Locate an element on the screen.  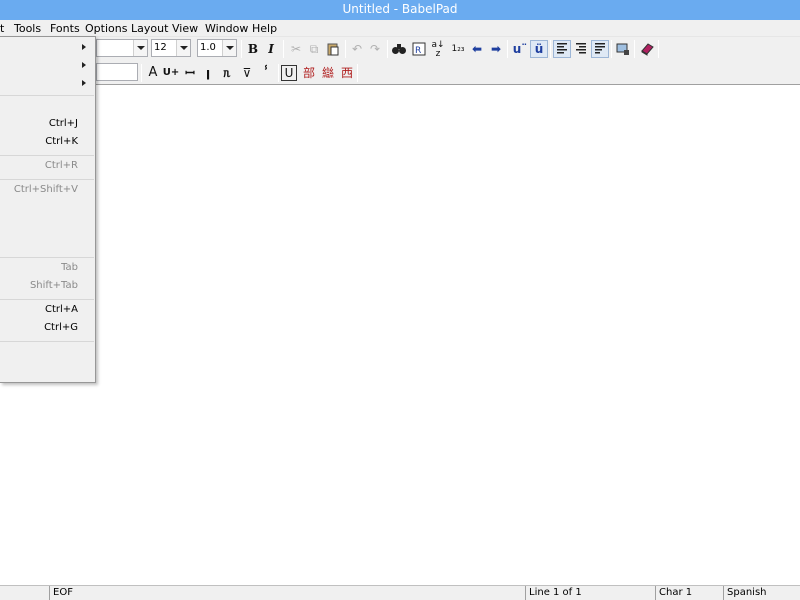
menu-item-ctrl-k: Ctrl+K is located at coordinates (47, 143).